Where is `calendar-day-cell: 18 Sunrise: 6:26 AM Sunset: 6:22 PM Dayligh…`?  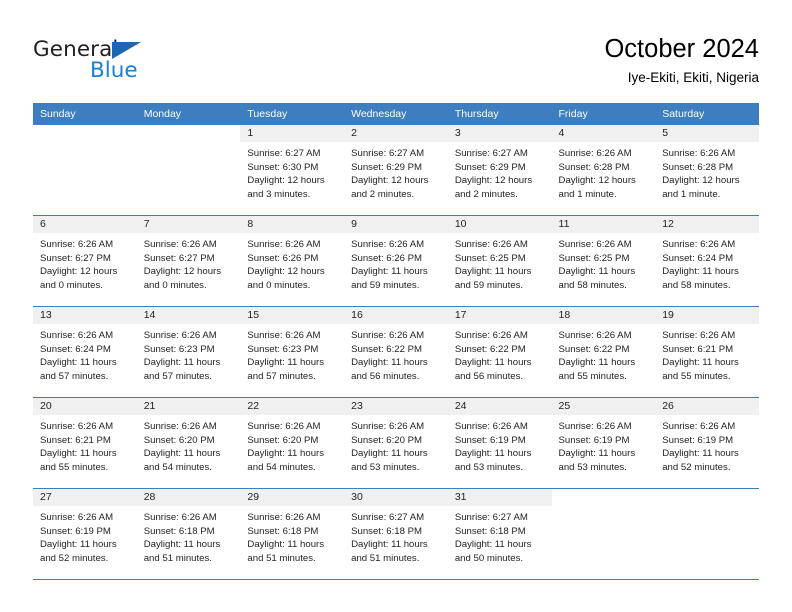
calendar-day-cell: 18 Sunrise: 6:26 AM Sunset: 6:22 PM Dayligh… is located at coordinates (603, 352).